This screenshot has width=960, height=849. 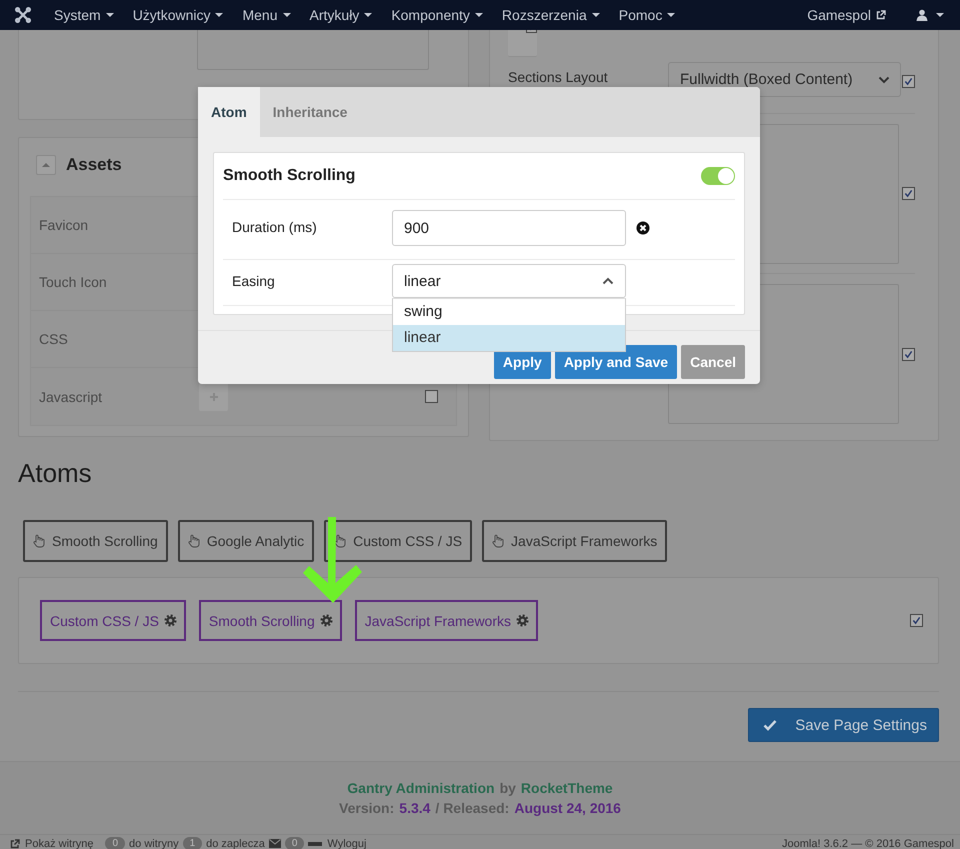 I want to click on field-label: Easing, so click(x=254, y=280).